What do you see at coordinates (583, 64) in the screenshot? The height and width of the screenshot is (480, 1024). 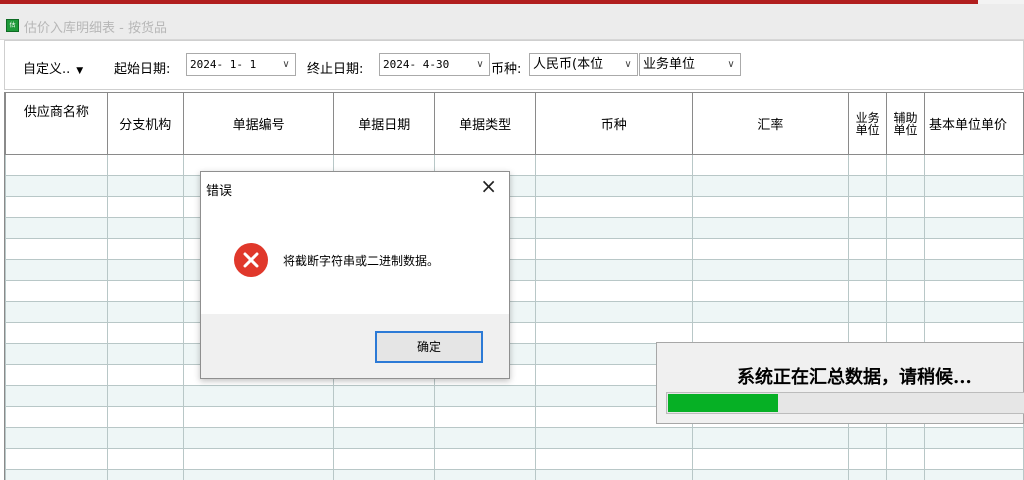 I see `currency-select: 人民币(本位 ∨` at bounding box center [583, 64].